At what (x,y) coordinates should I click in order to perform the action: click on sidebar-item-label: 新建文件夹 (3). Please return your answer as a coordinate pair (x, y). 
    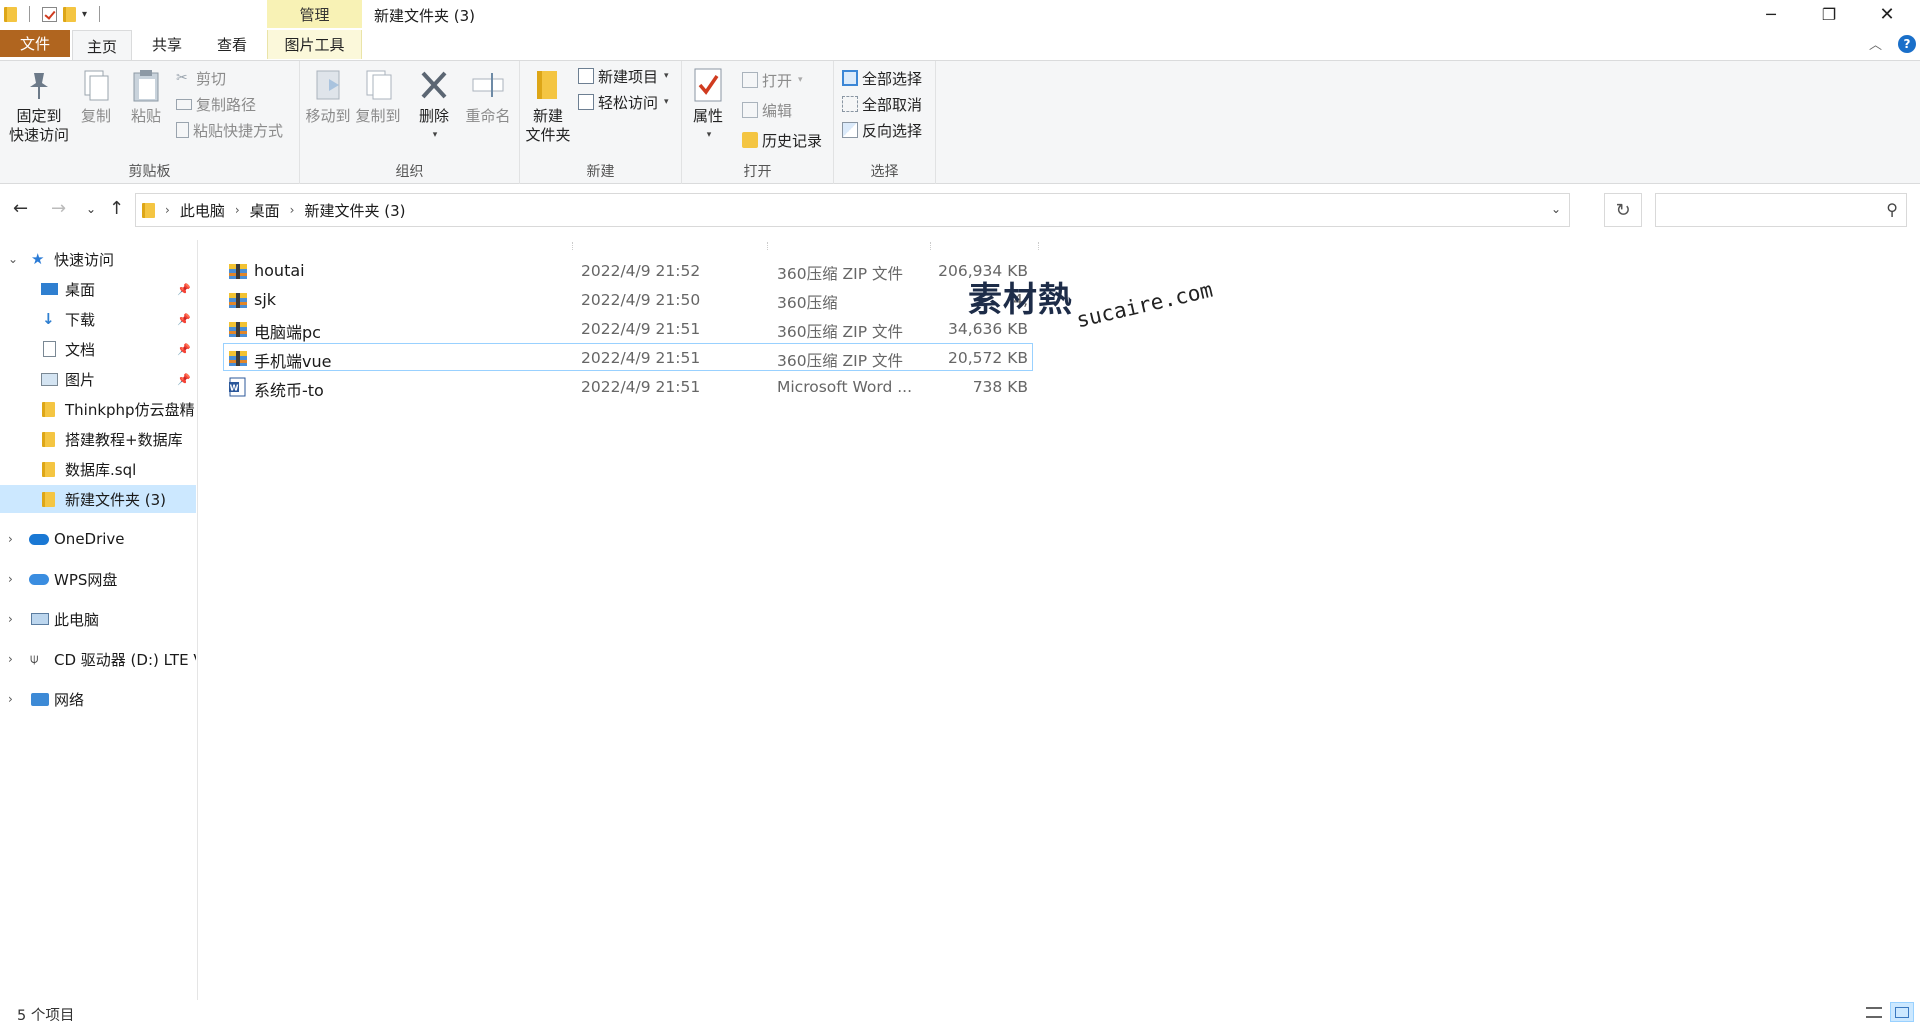
    Looking at the image, I should click on (116, 499).